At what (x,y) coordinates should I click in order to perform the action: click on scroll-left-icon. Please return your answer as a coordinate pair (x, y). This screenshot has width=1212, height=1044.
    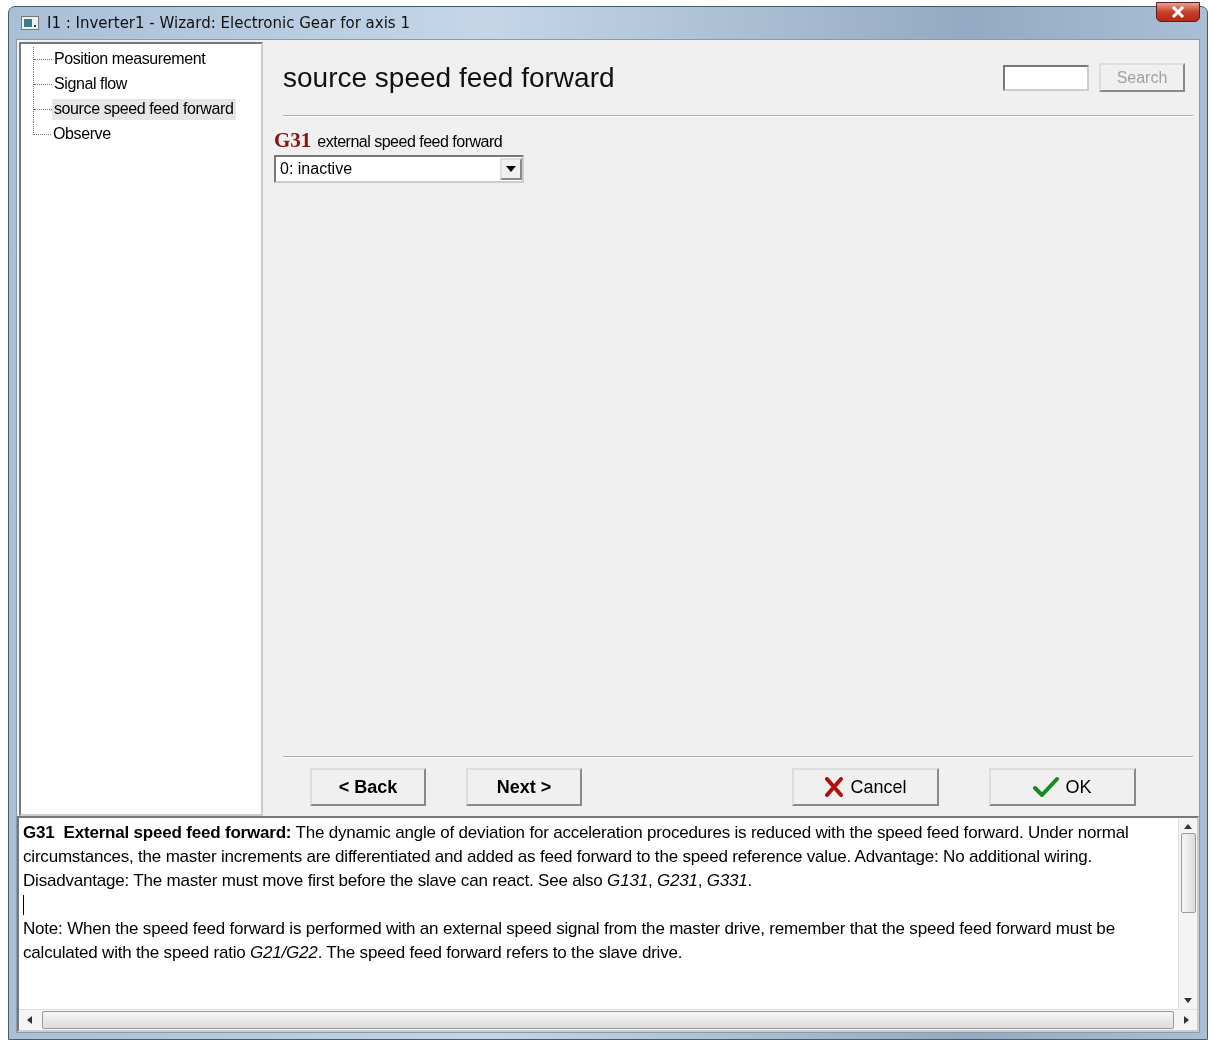
    Looking at the image, I should click on (29, 1020).